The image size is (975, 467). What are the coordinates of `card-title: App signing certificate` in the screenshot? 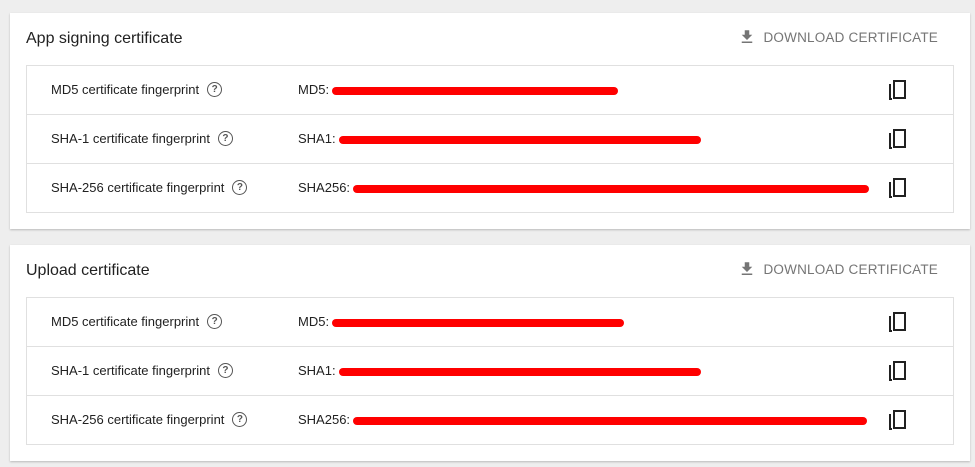 It's located at (104, 38).